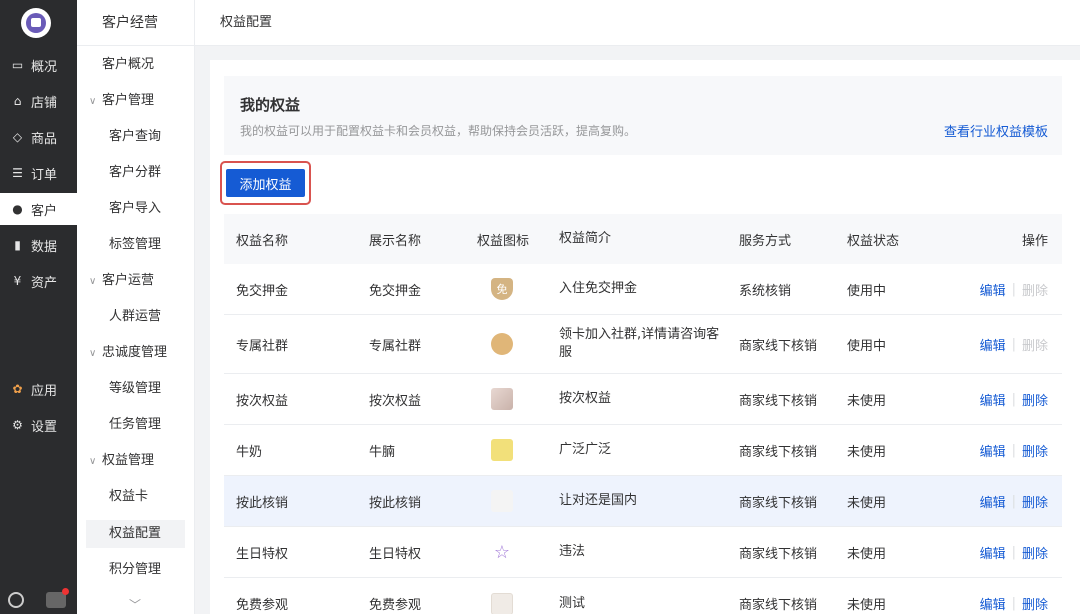 This screenshot has height=614, width=1080. I want to click on yen-icon: ¥, so click(17, 281).